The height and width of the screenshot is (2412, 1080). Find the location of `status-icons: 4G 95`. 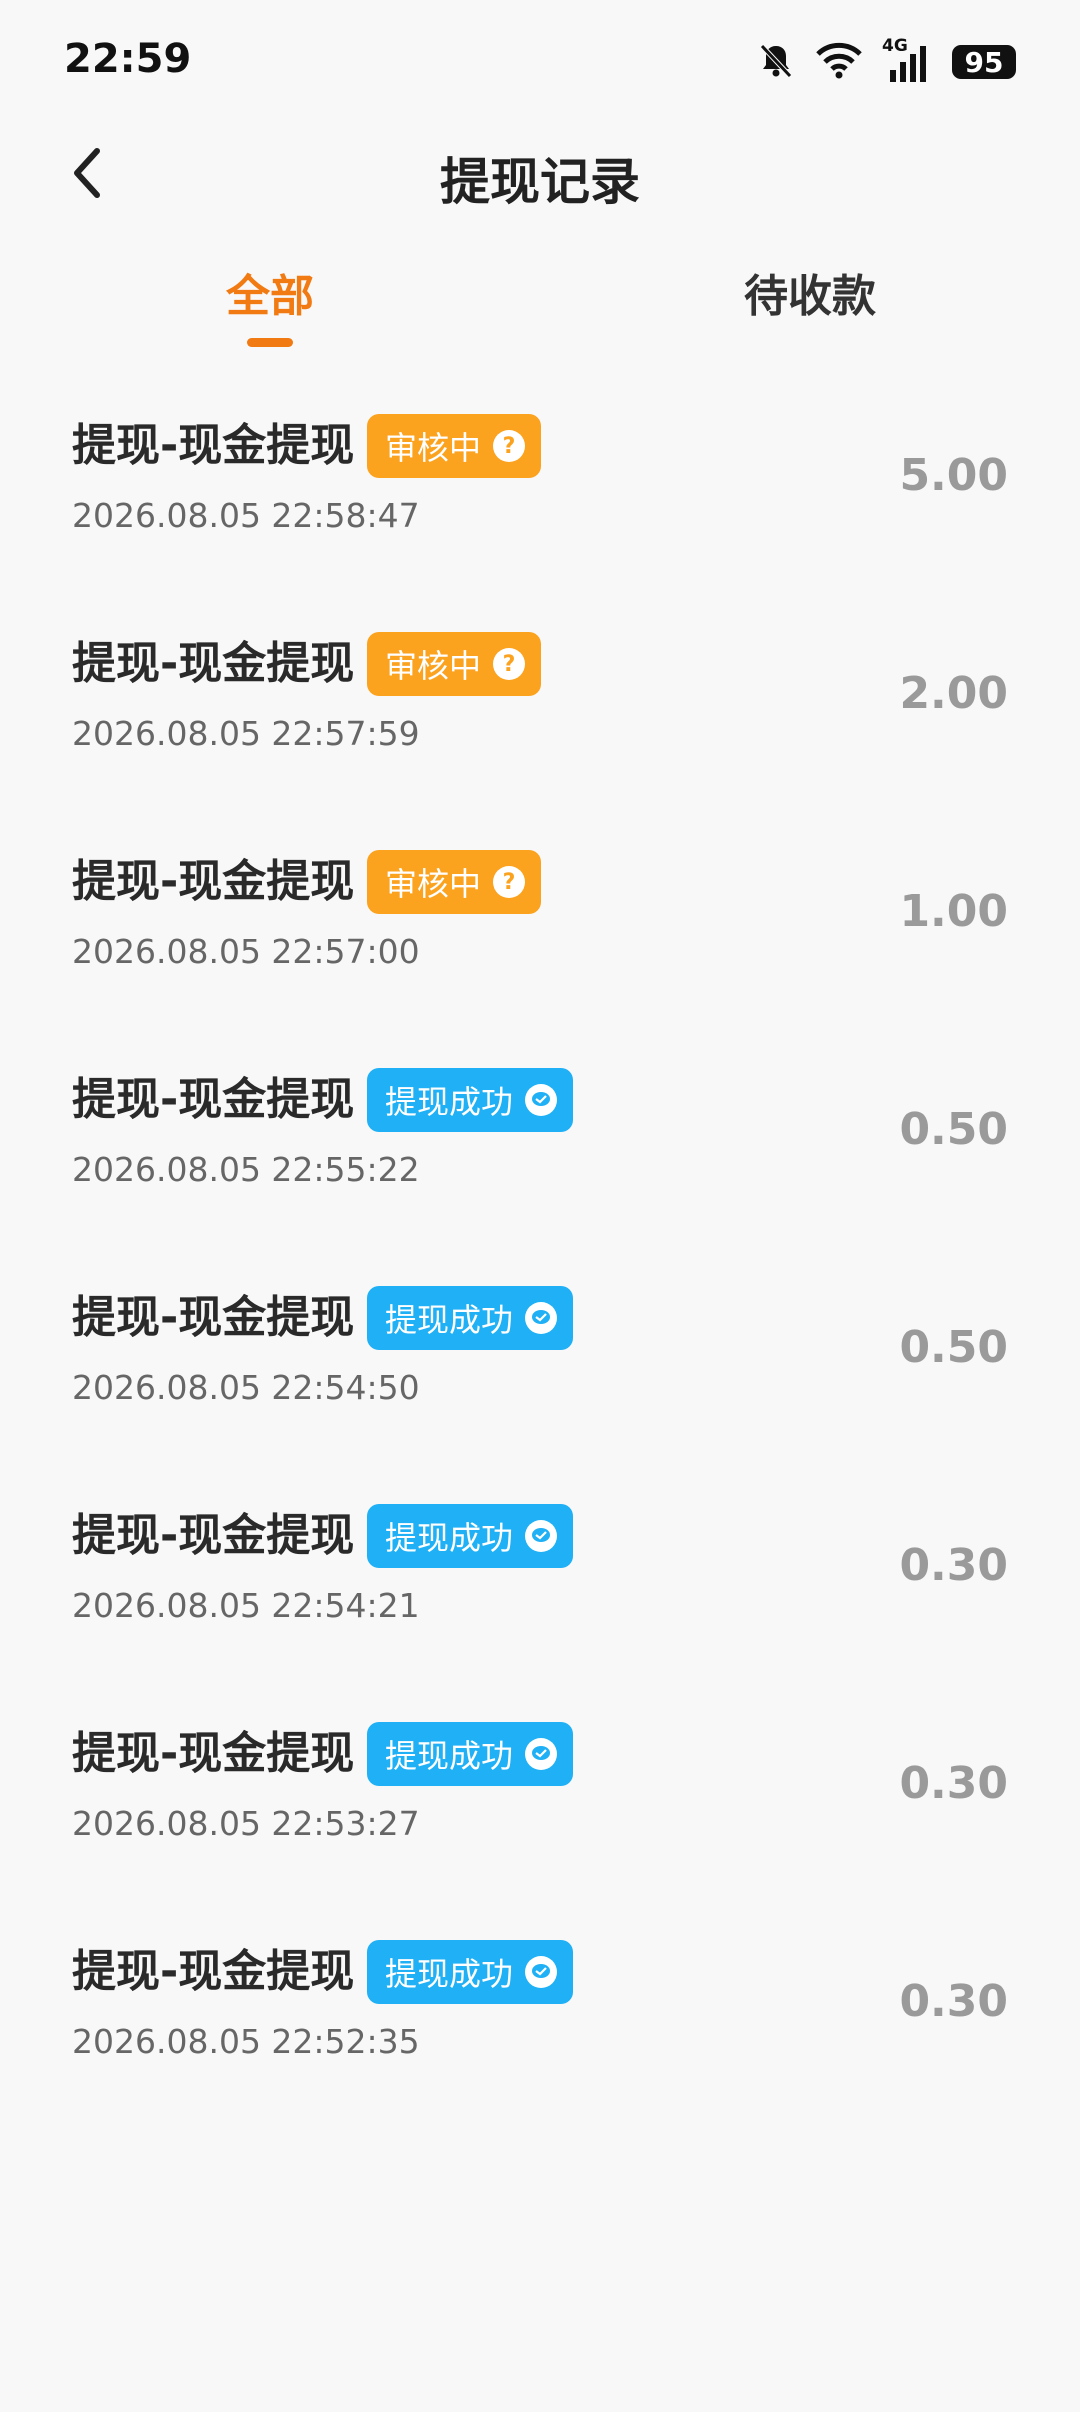

status-icons: 4G 95 is located at coordinates (886, 60).